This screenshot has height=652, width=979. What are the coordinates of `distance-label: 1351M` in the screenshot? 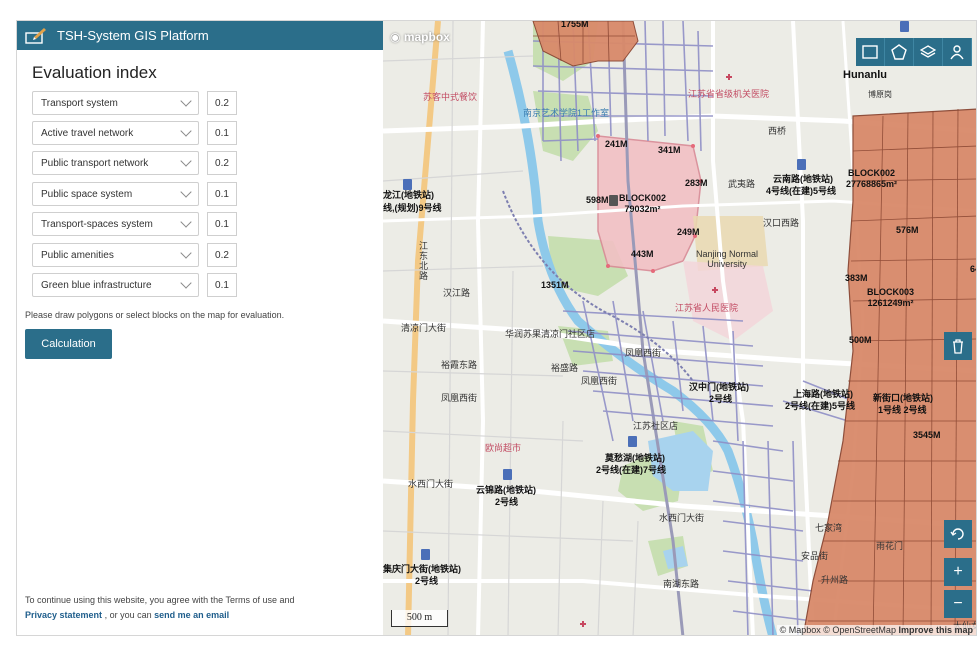 It's located at (555, 285).